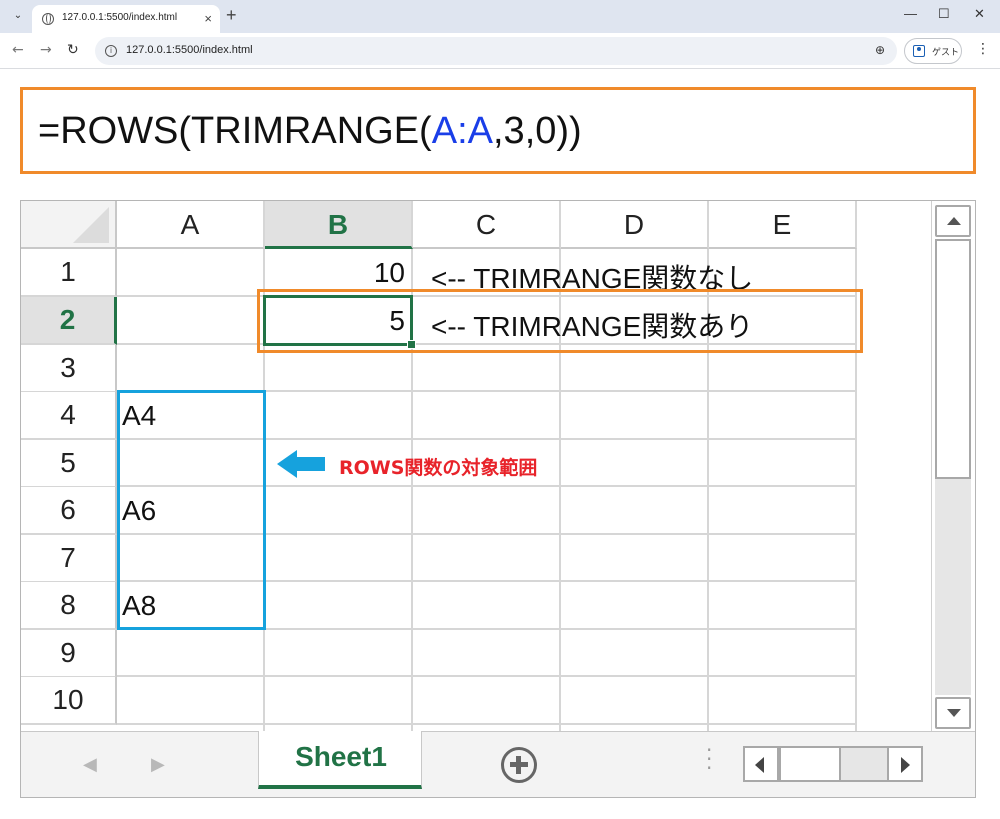  I want to click on vertical-scrollbar, so click(953, 466).